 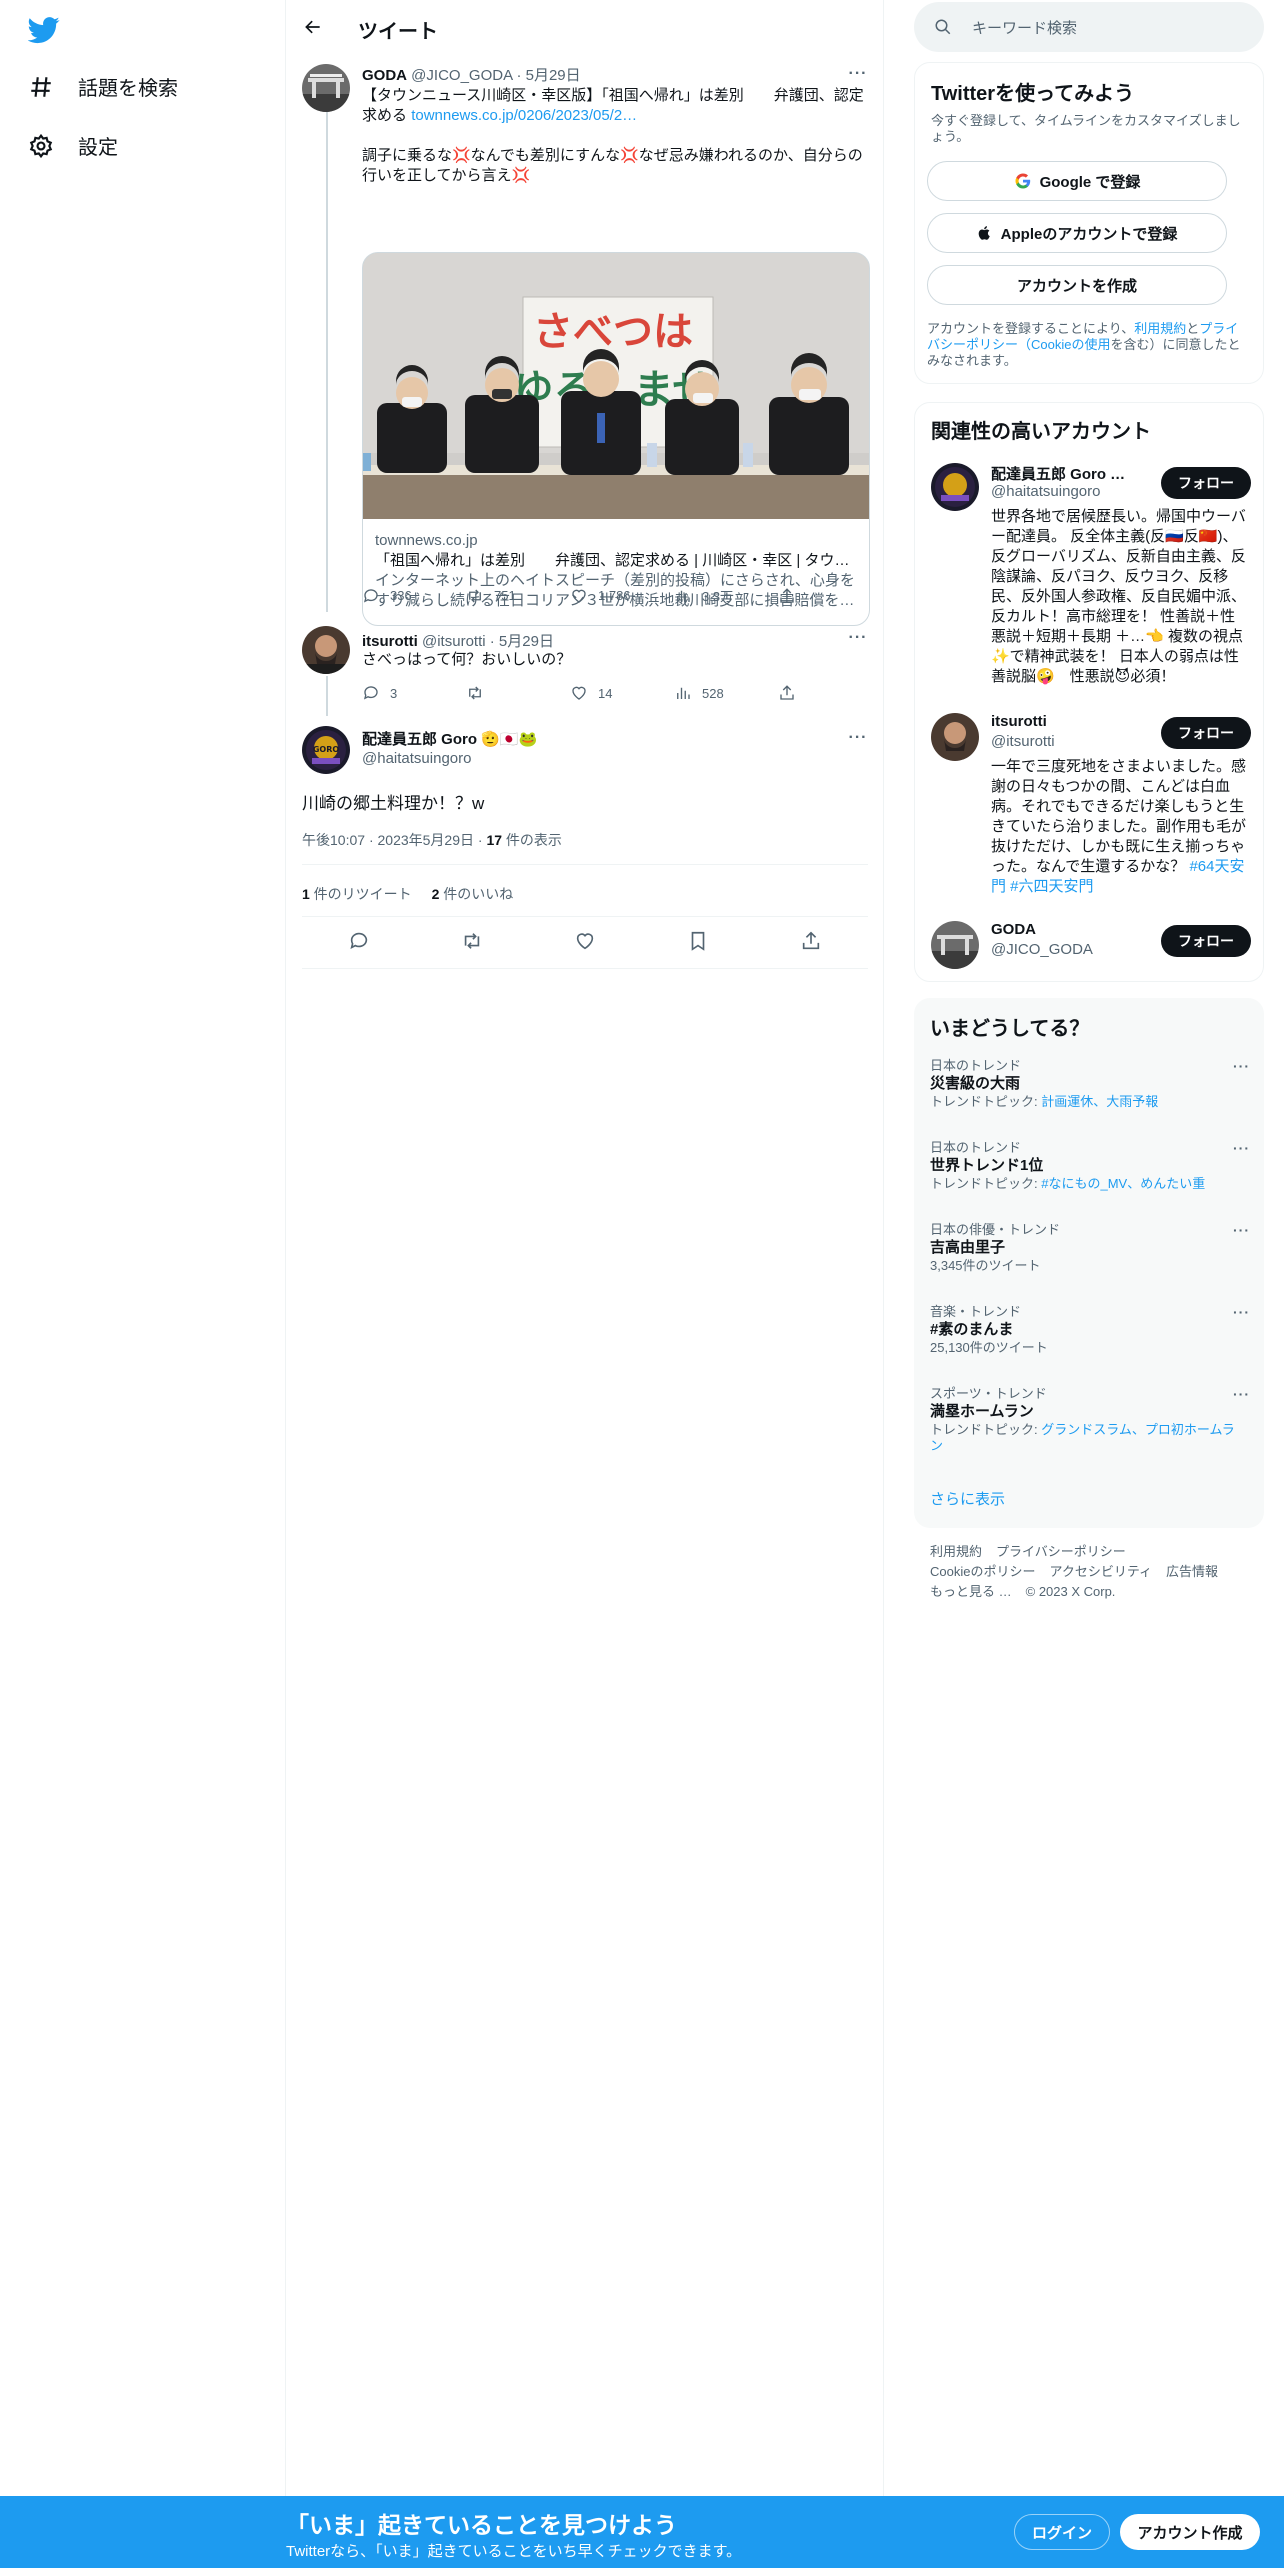 What do you see at coordinates (128, 89) in the screenshot?
I see `nav-explore-label: 話題を検索` at bounding box center [128, 89].